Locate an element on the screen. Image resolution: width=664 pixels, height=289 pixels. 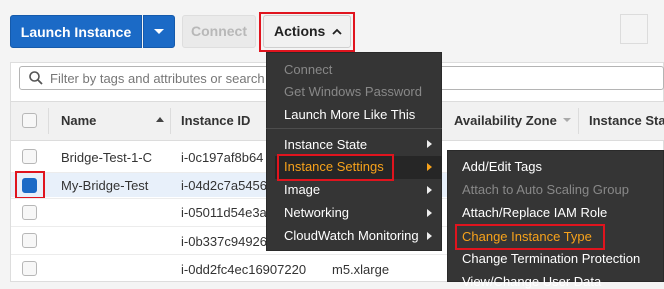
sort-asc-icon is located at coordinates (160, 119).